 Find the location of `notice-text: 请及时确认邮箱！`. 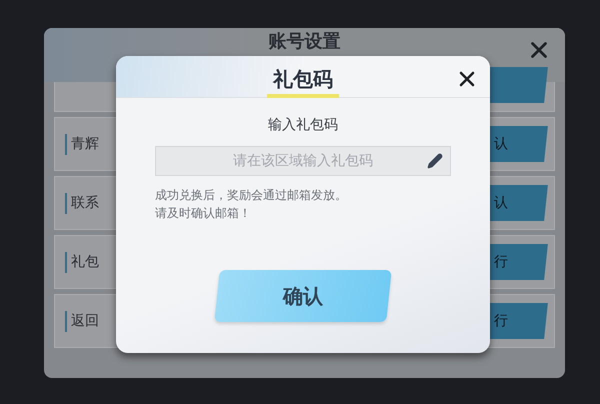

notice-text: 请及时确认邮箱！ is located at coordinates (203, 213).